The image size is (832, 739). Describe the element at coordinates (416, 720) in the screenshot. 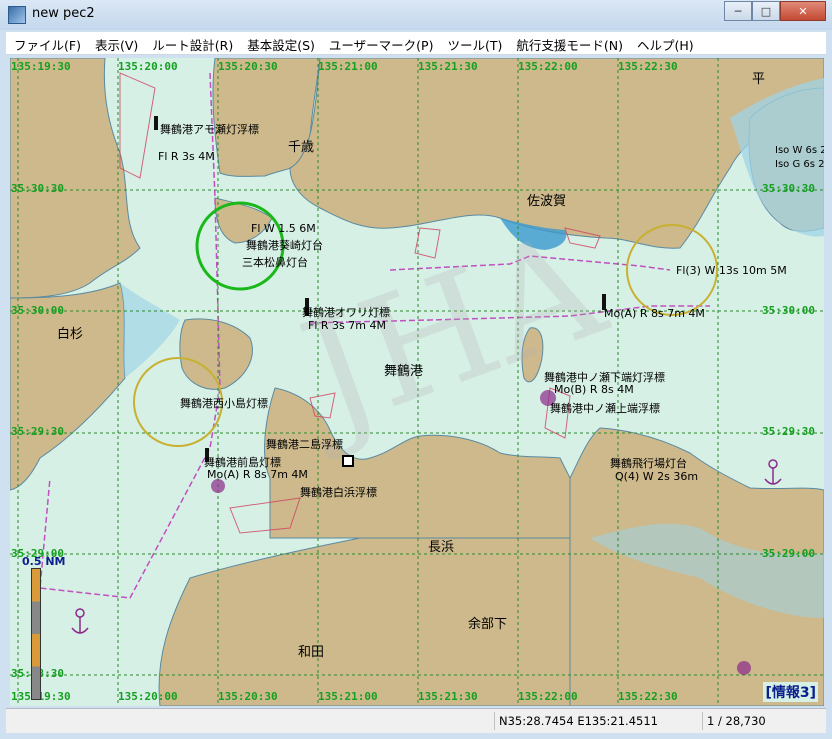

I see `status-bar: N35:28.7454 E135:21.4511 1 / 28,730` at that location.